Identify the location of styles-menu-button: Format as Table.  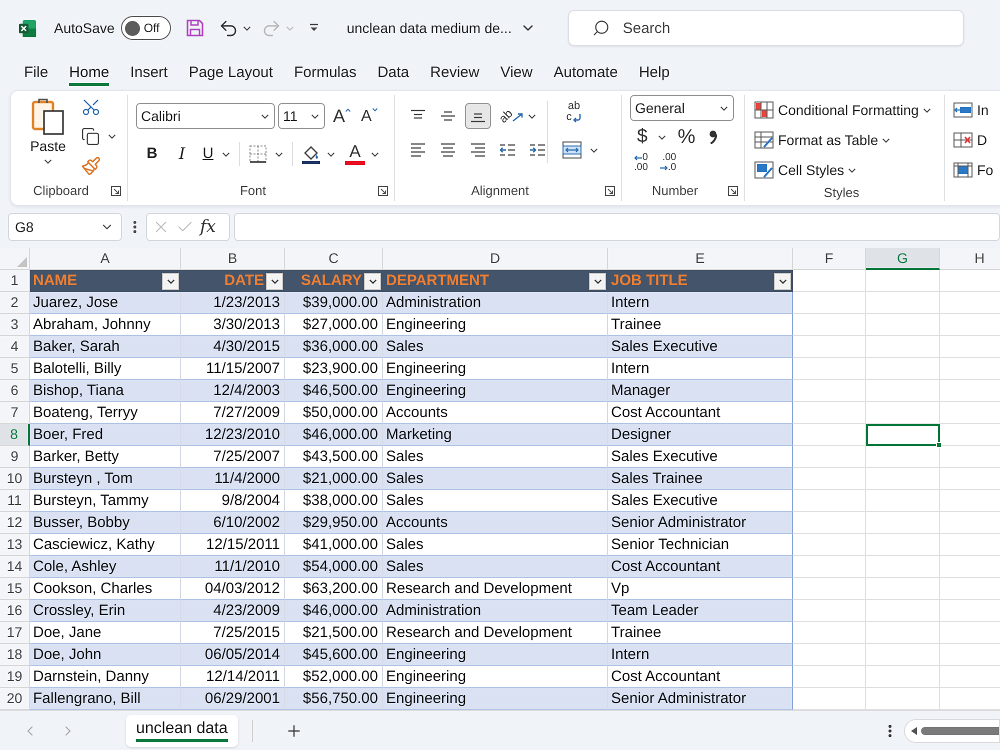
(842, 140).